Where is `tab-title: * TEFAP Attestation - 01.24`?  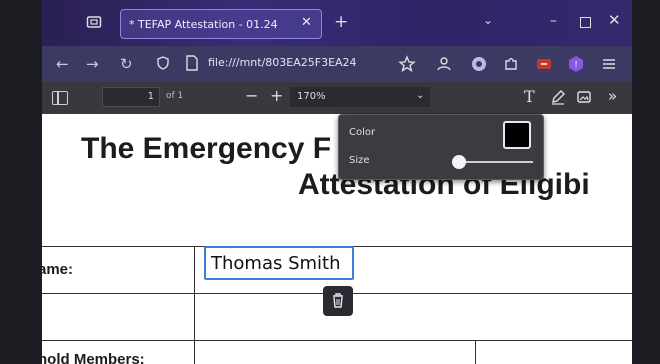
tab-title: * TEFAP Attestation - 01.24 is located at coordinates (203, 24).